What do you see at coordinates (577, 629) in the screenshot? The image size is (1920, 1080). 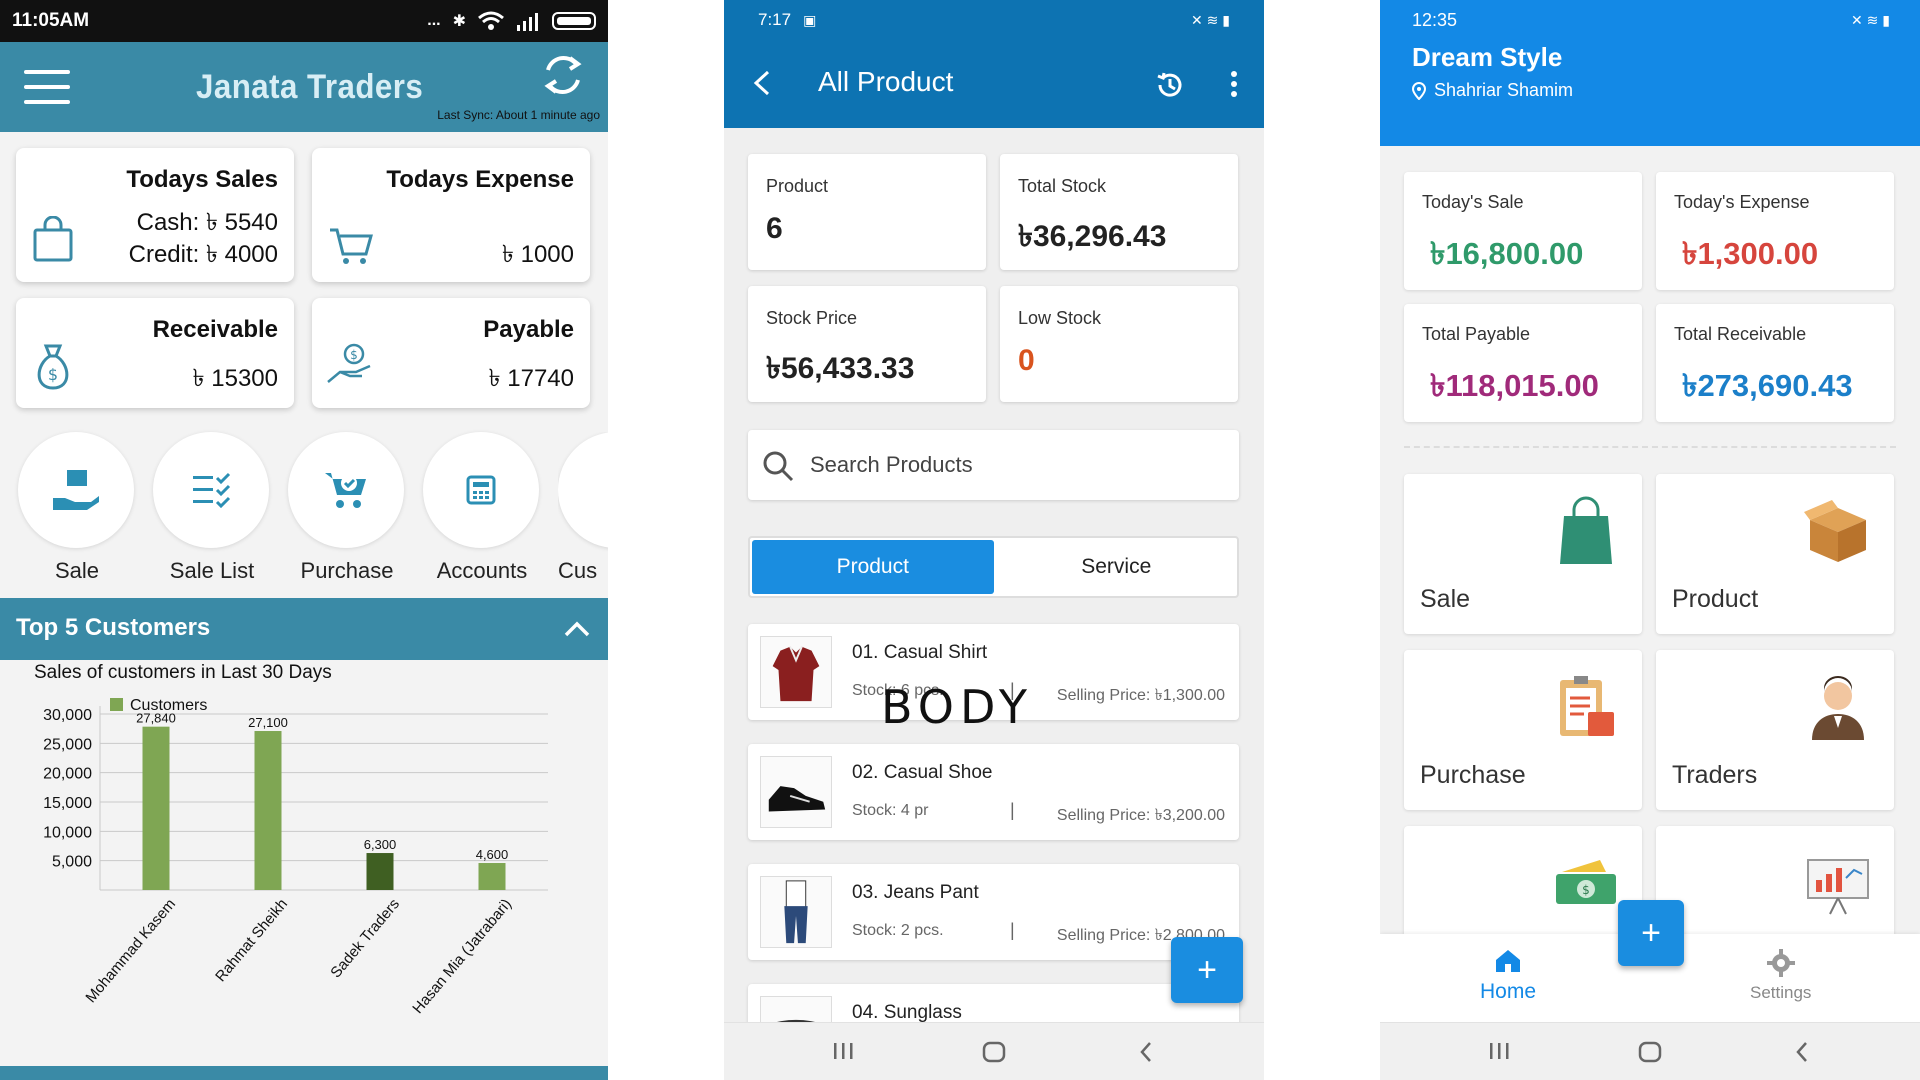 I see `chevron-up-icon` at bounding box center [577, 629].